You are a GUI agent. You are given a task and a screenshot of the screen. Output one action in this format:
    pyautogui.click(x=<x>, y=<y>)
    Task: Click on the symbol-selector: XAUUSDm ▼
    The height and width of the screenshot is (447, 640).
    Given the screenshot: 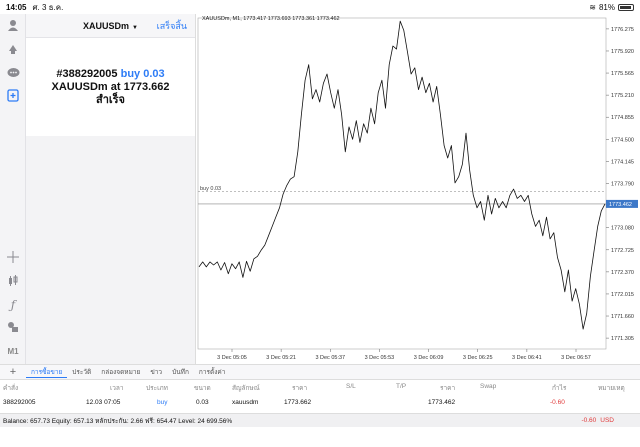 What is the action you would take?
    pyautogui.click(x=110, y=26)
    